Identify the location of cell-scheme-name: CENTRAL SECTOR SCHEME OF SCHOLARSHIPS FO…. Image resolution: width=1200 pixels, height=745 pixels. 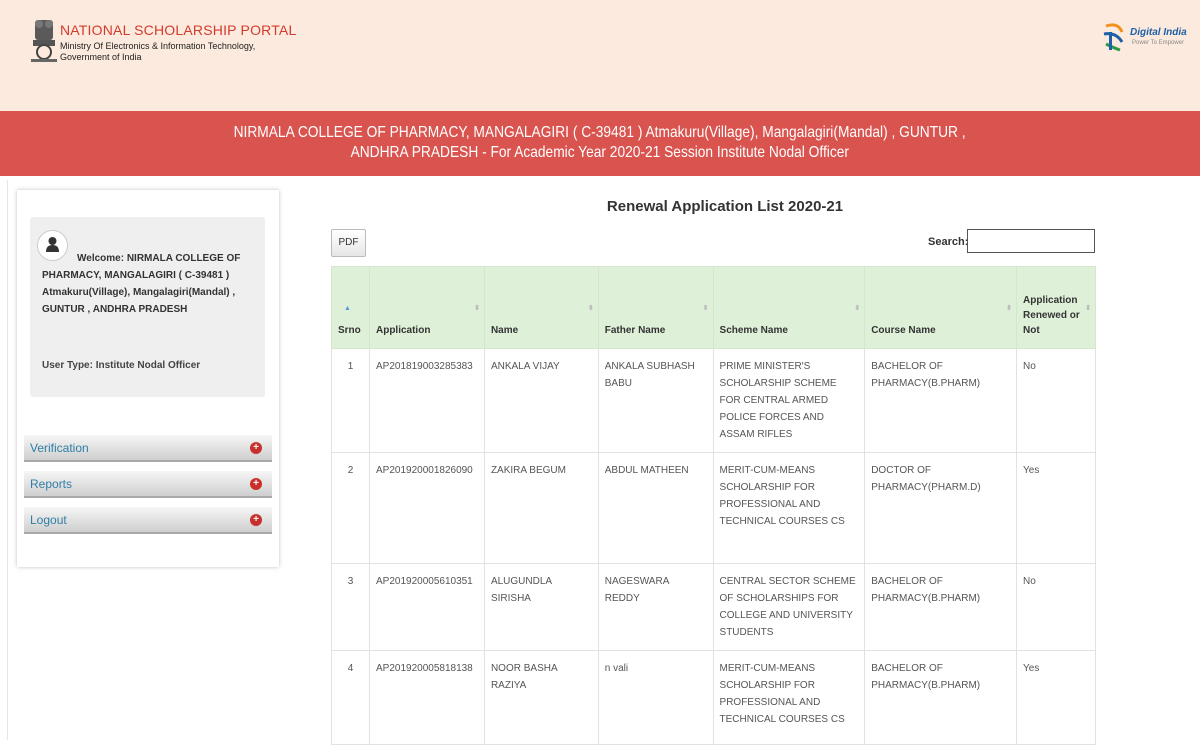
(789, 607).